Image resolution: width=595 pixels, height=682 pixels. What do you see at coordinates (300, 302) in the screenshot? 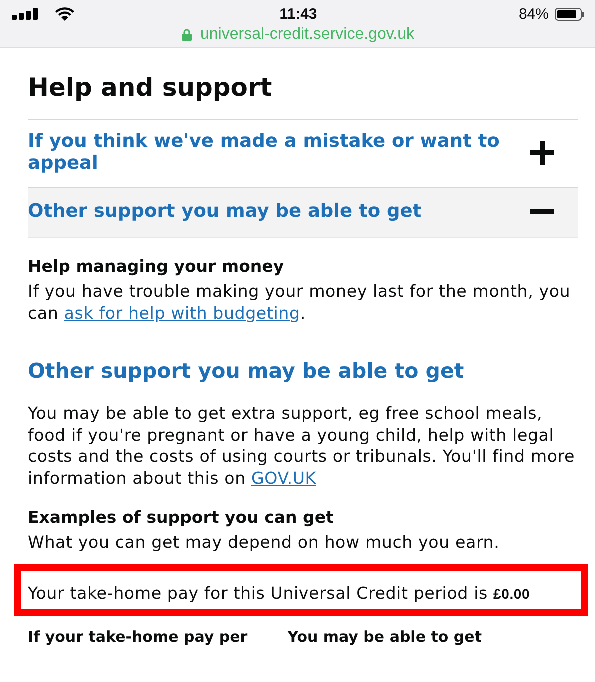
I see `body-paragraph: If you have trouble making your money last for the month, you can ask for help with budgeting.` at bounding box center [300, 302].